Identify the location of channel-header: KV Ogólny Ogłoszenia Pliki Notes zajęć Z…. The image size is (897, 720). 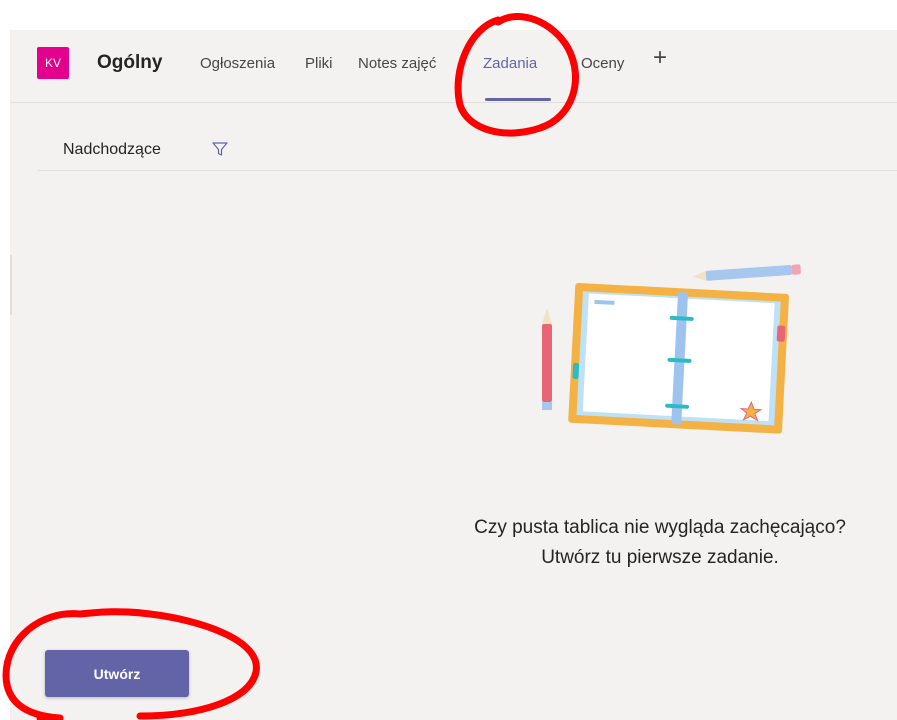
(453, 66).